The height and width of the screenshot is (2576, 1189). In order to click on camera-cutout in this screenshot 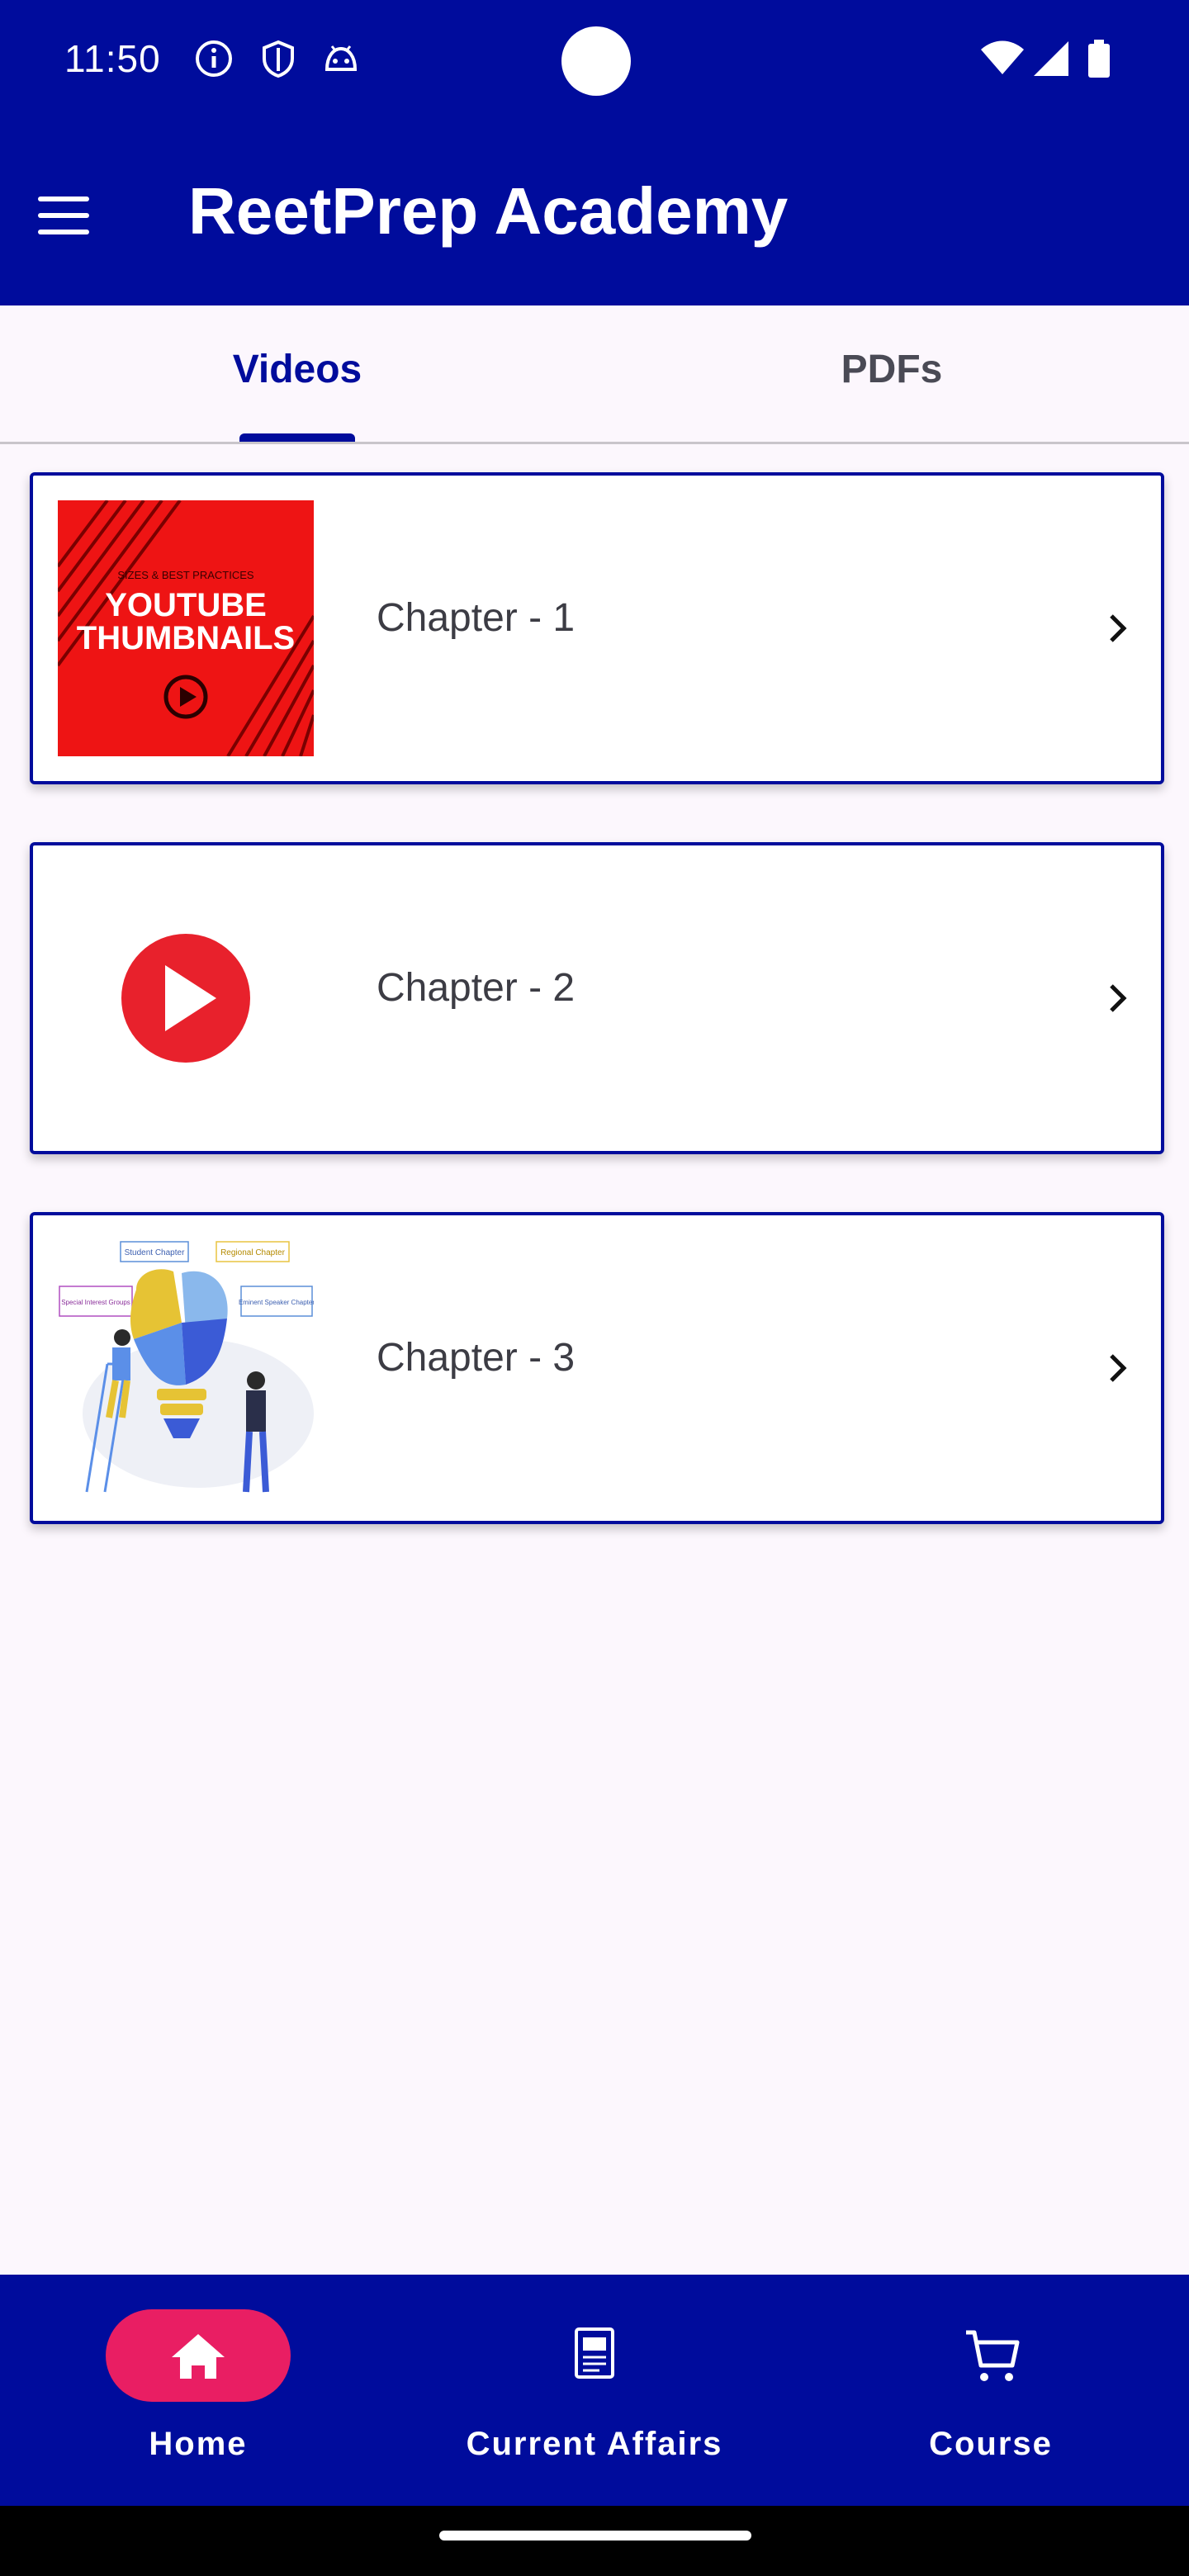, I will do `click(596, 61)`.